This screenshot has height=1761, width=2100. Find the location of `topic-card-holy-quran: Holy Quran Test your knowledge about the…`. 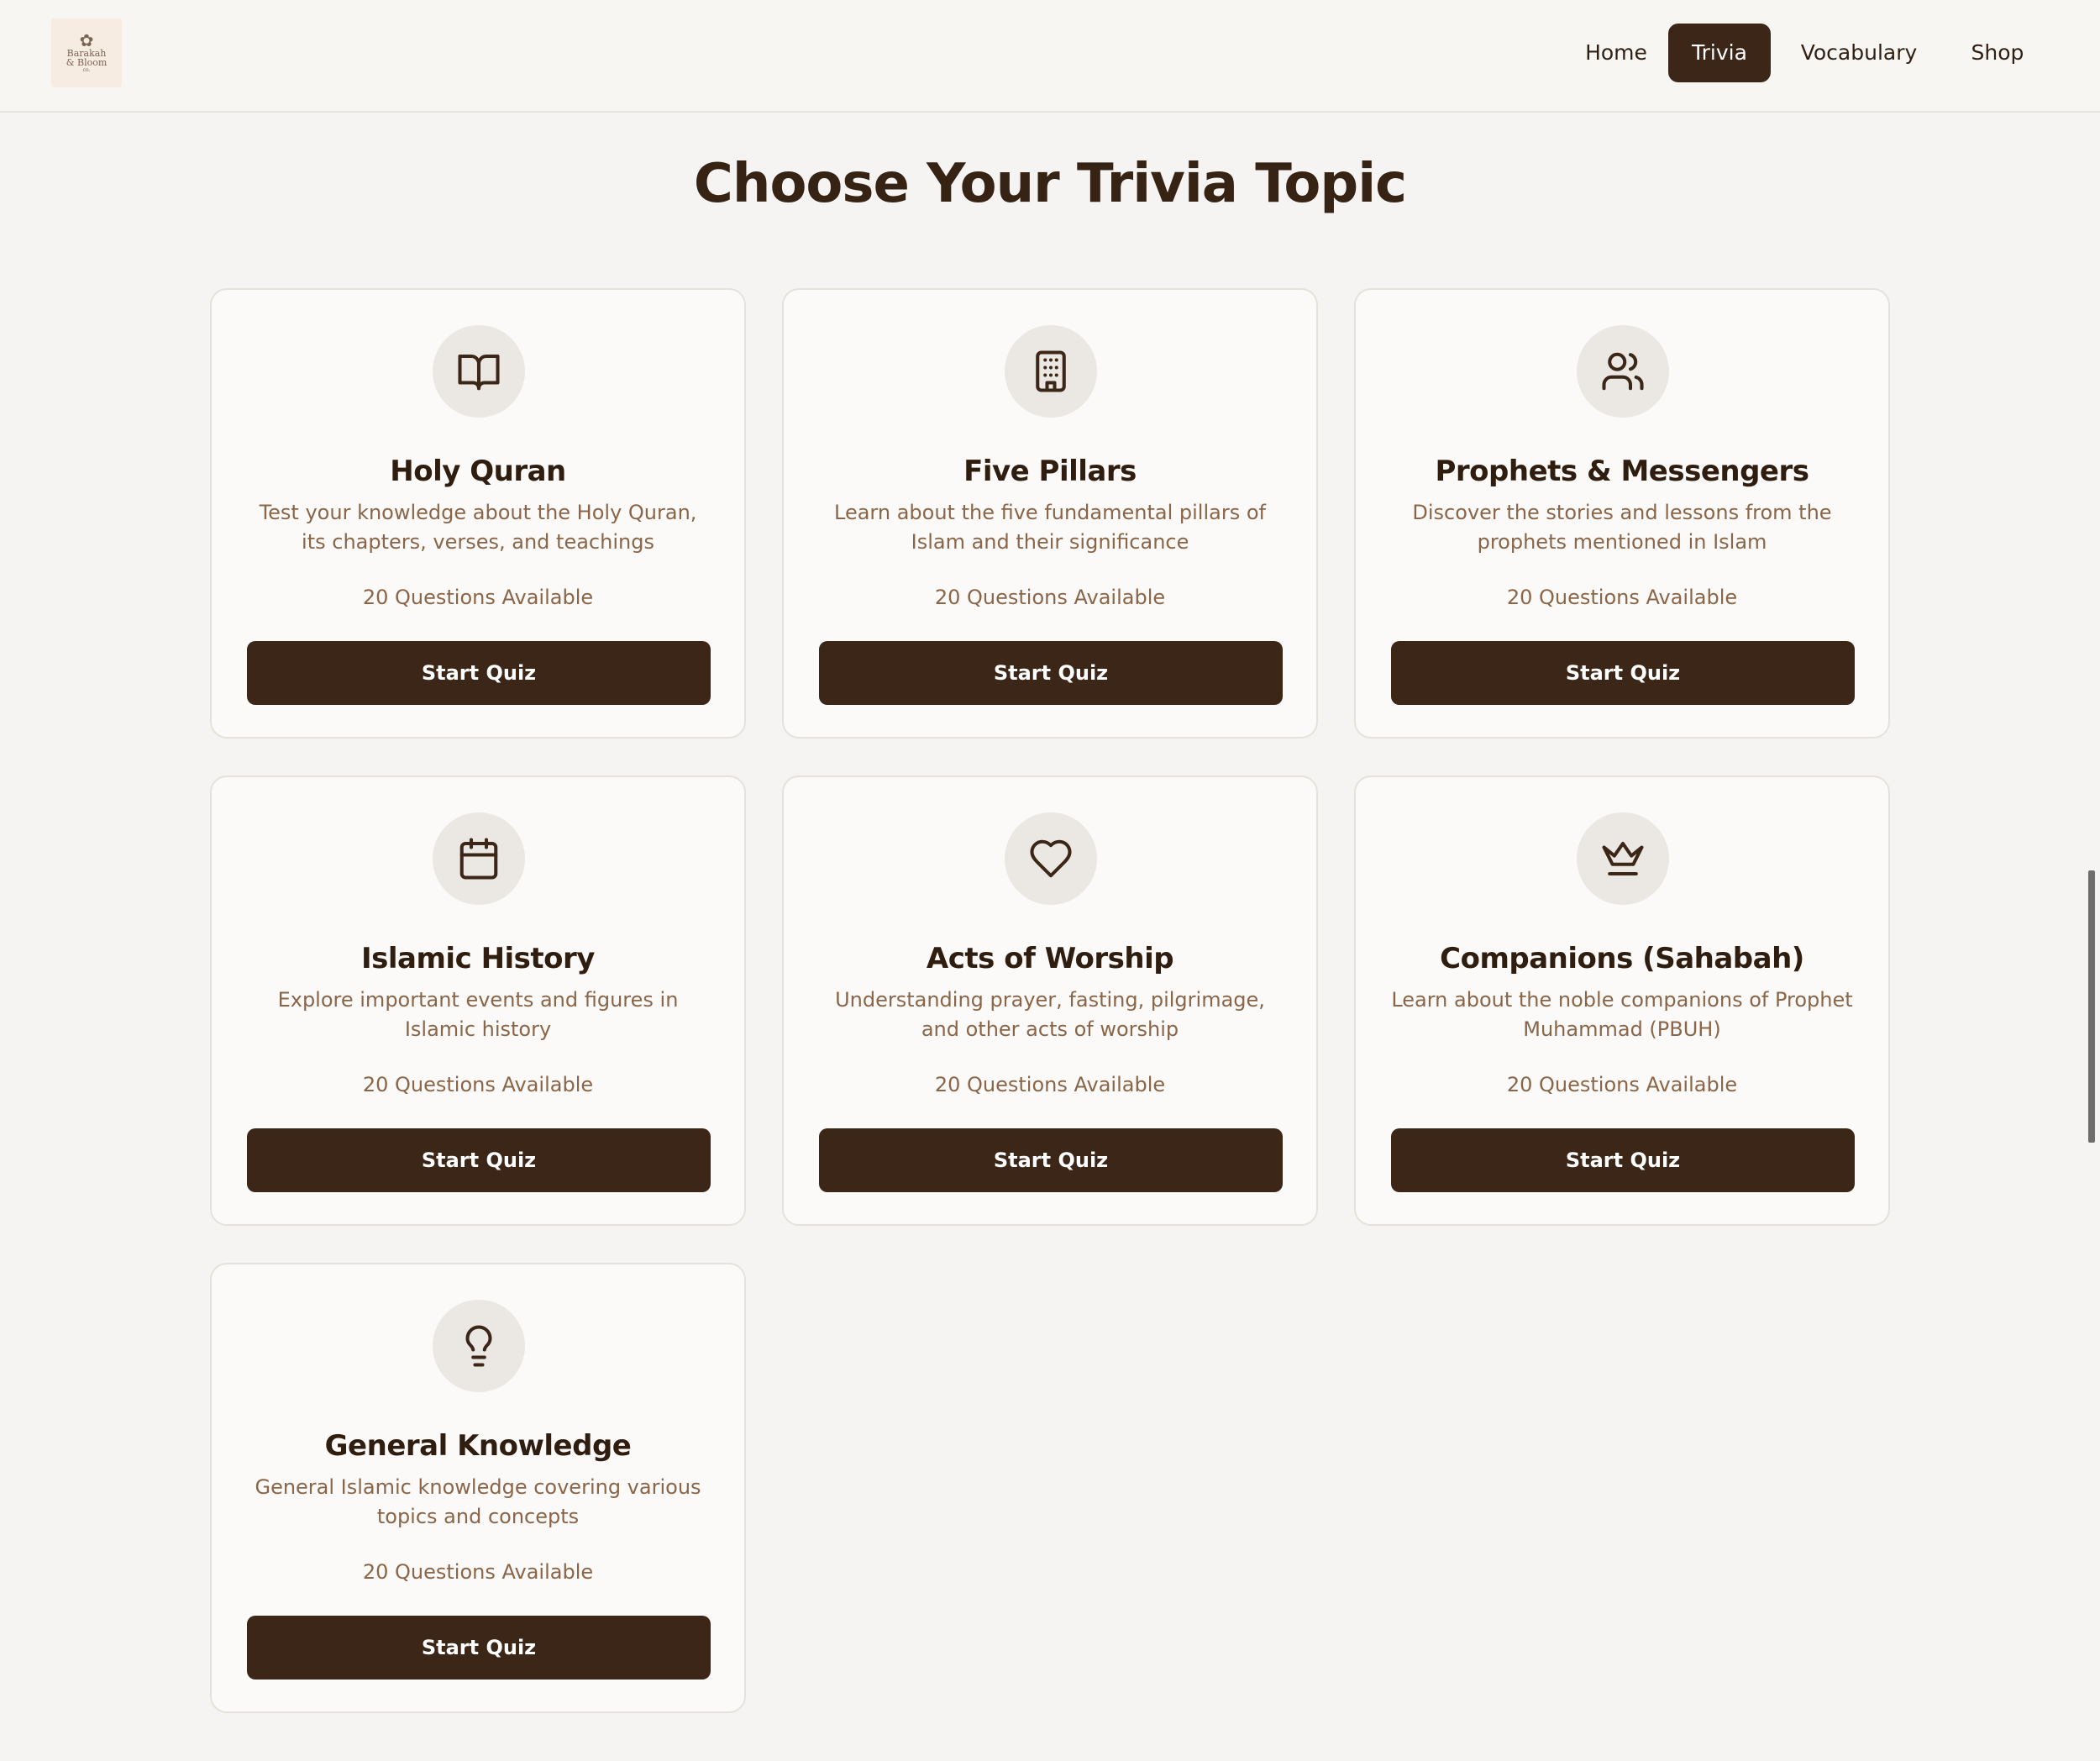

topic-card-holy-quran: Holy Quran Test your knowledge about the… is located at coordinates (478, 513).